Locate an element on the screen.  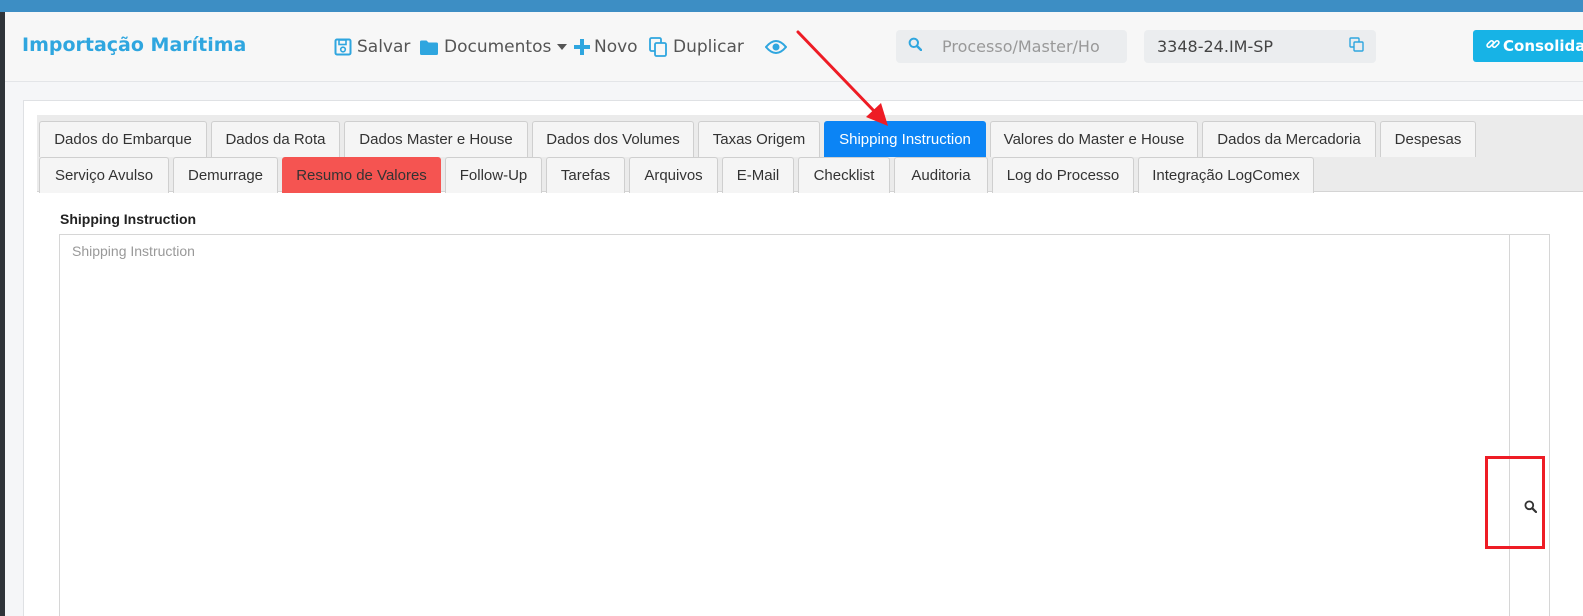
preview-button is located at coordinates (776, 47).